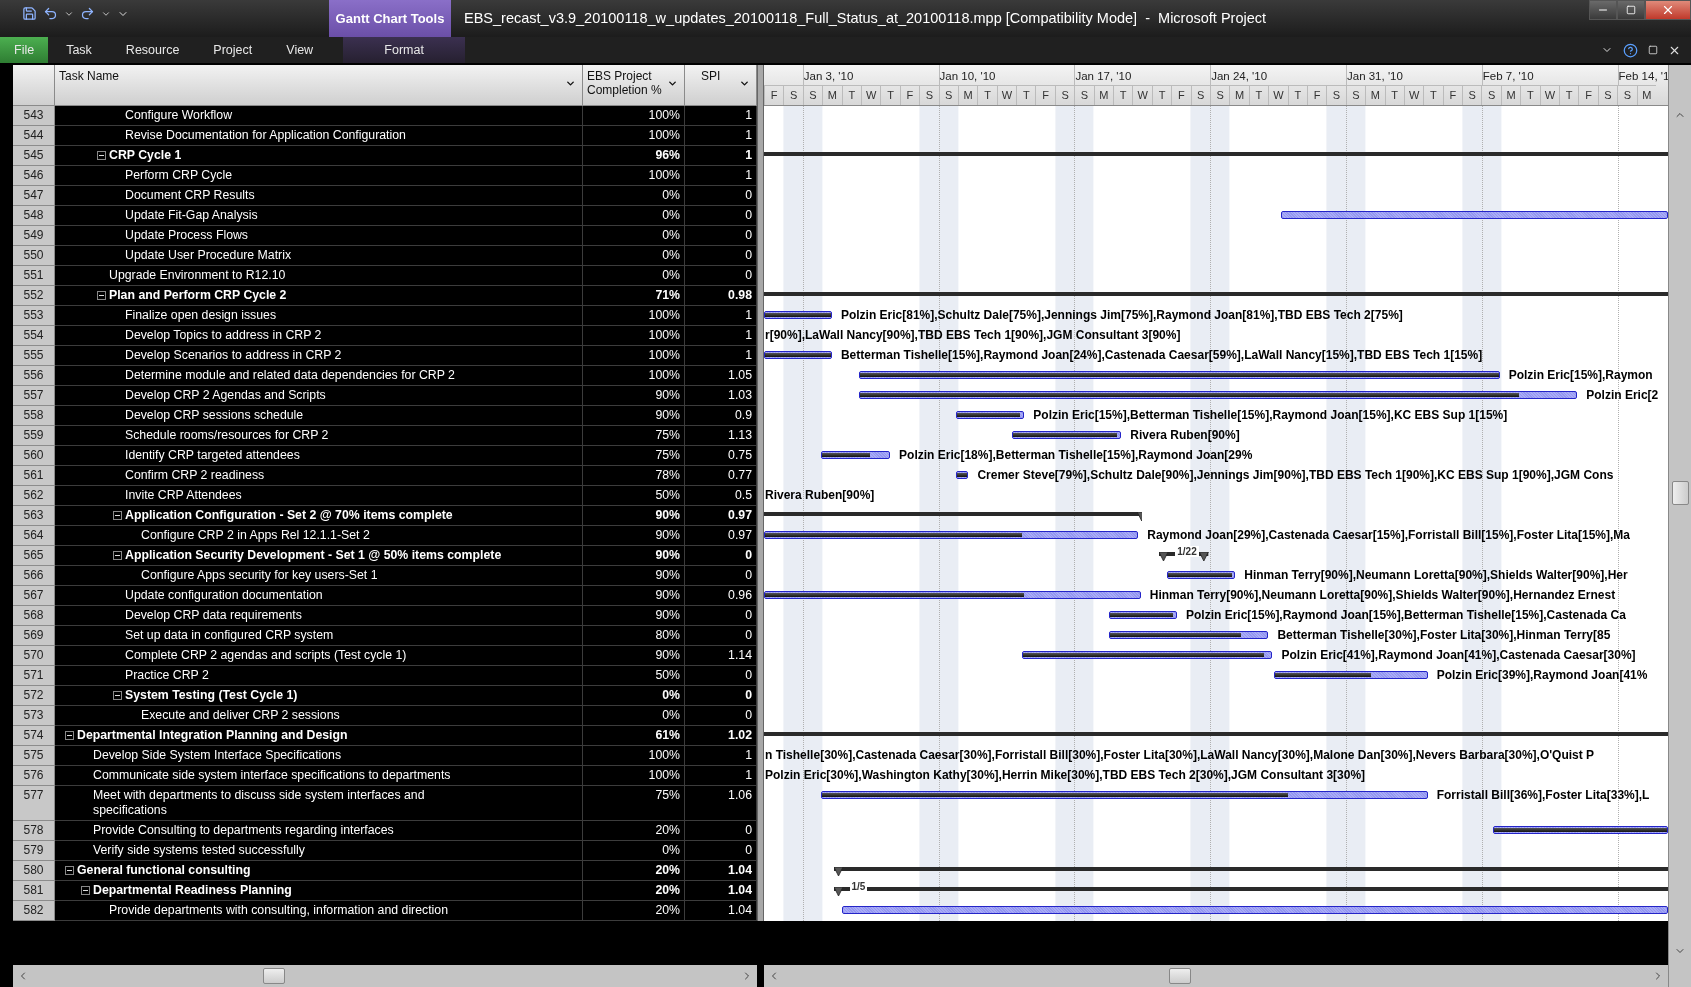 The image size is (1691, 987). Describe the element at coordinates (1270, 415) in the screenshot. I see `resource-label: Polzin Eric[15%],Betterman Tishelle[15%],Raymond Joan[15%],KC EBS Sup 1[15%]` at that location.